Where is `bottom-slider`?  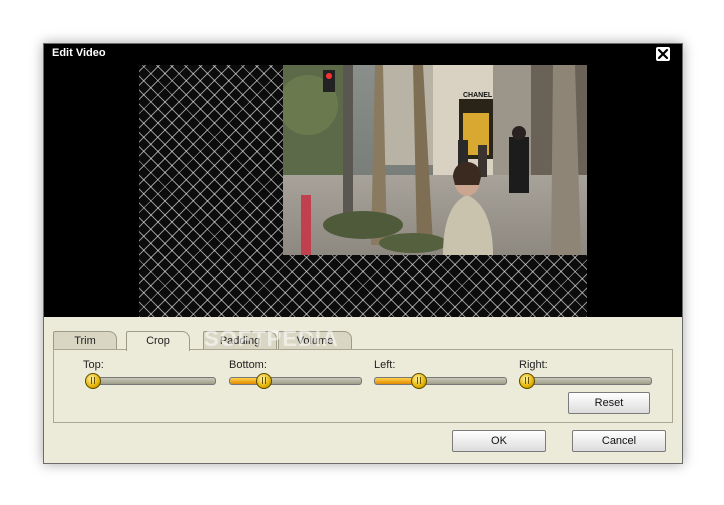 bottom-slider is located at coordinates (295, 381).